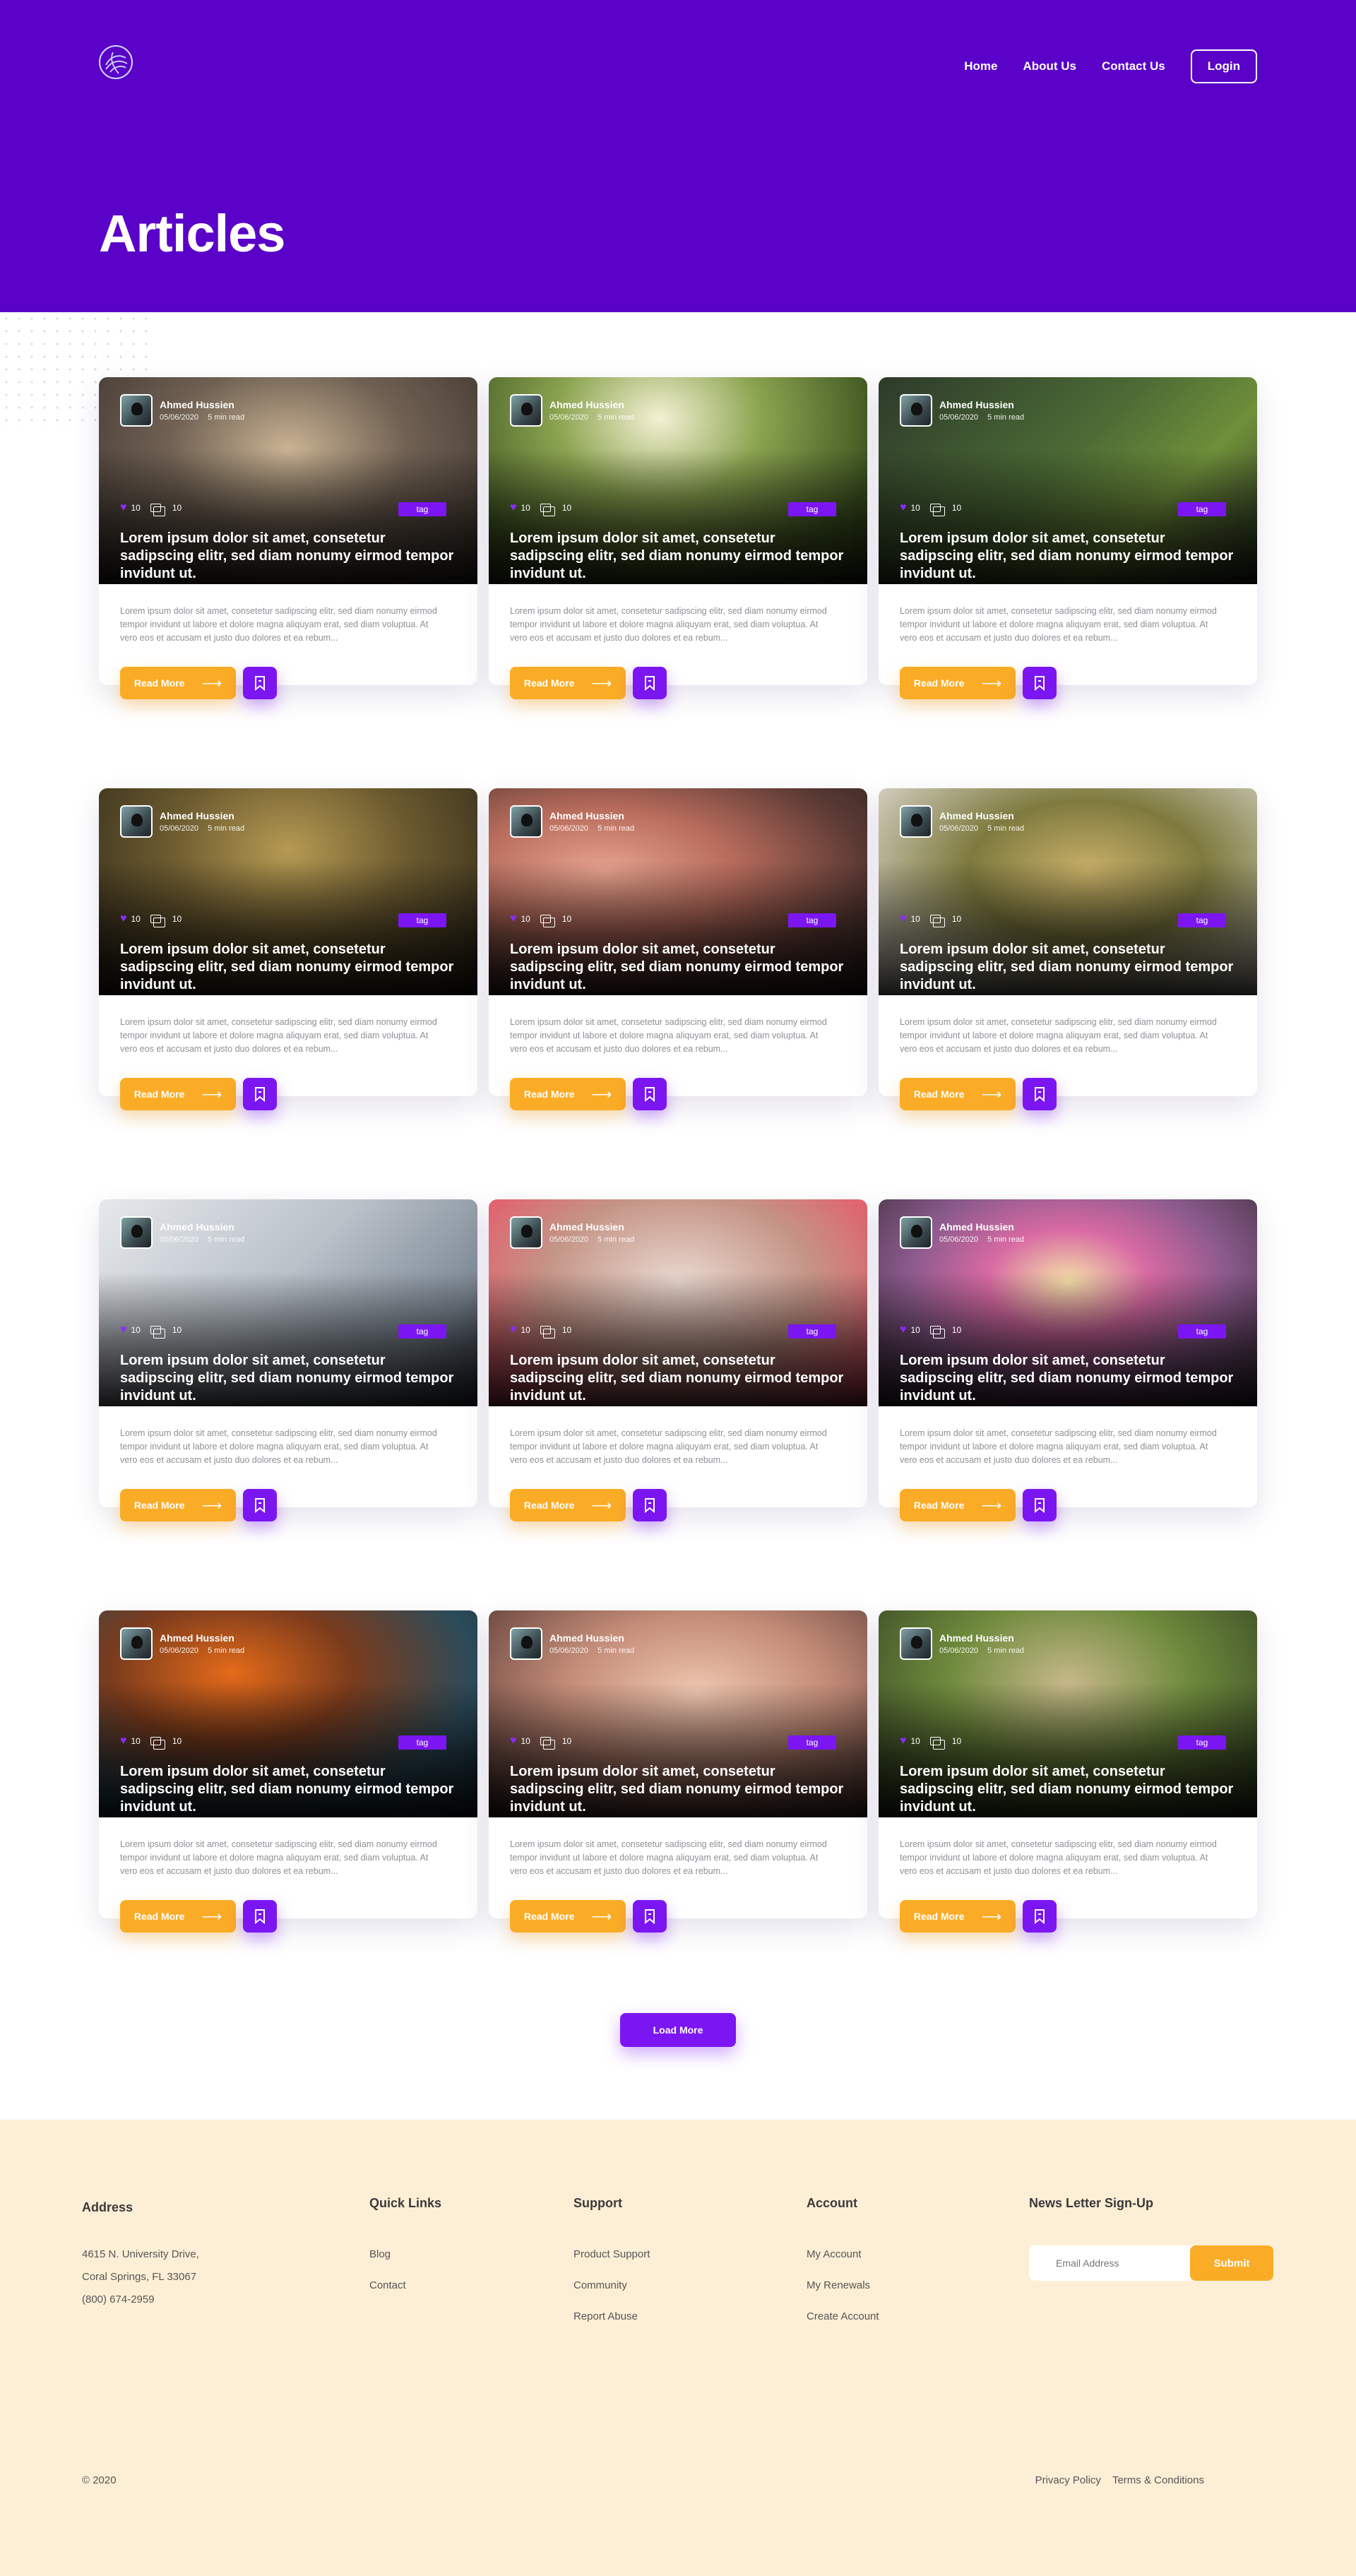  Describe the element at coordinates (611, 2254) in the screenshot. I see `footer-link-product-support: Product Support` at that location.